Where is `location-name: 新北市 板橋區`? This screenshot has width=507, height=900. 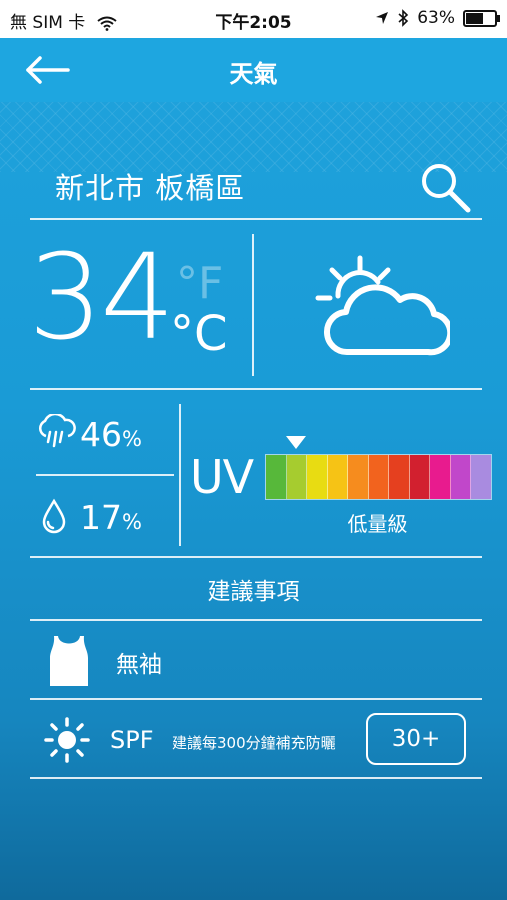 location-name: 新北市 板橋區 is located at coordinates (150, 188).